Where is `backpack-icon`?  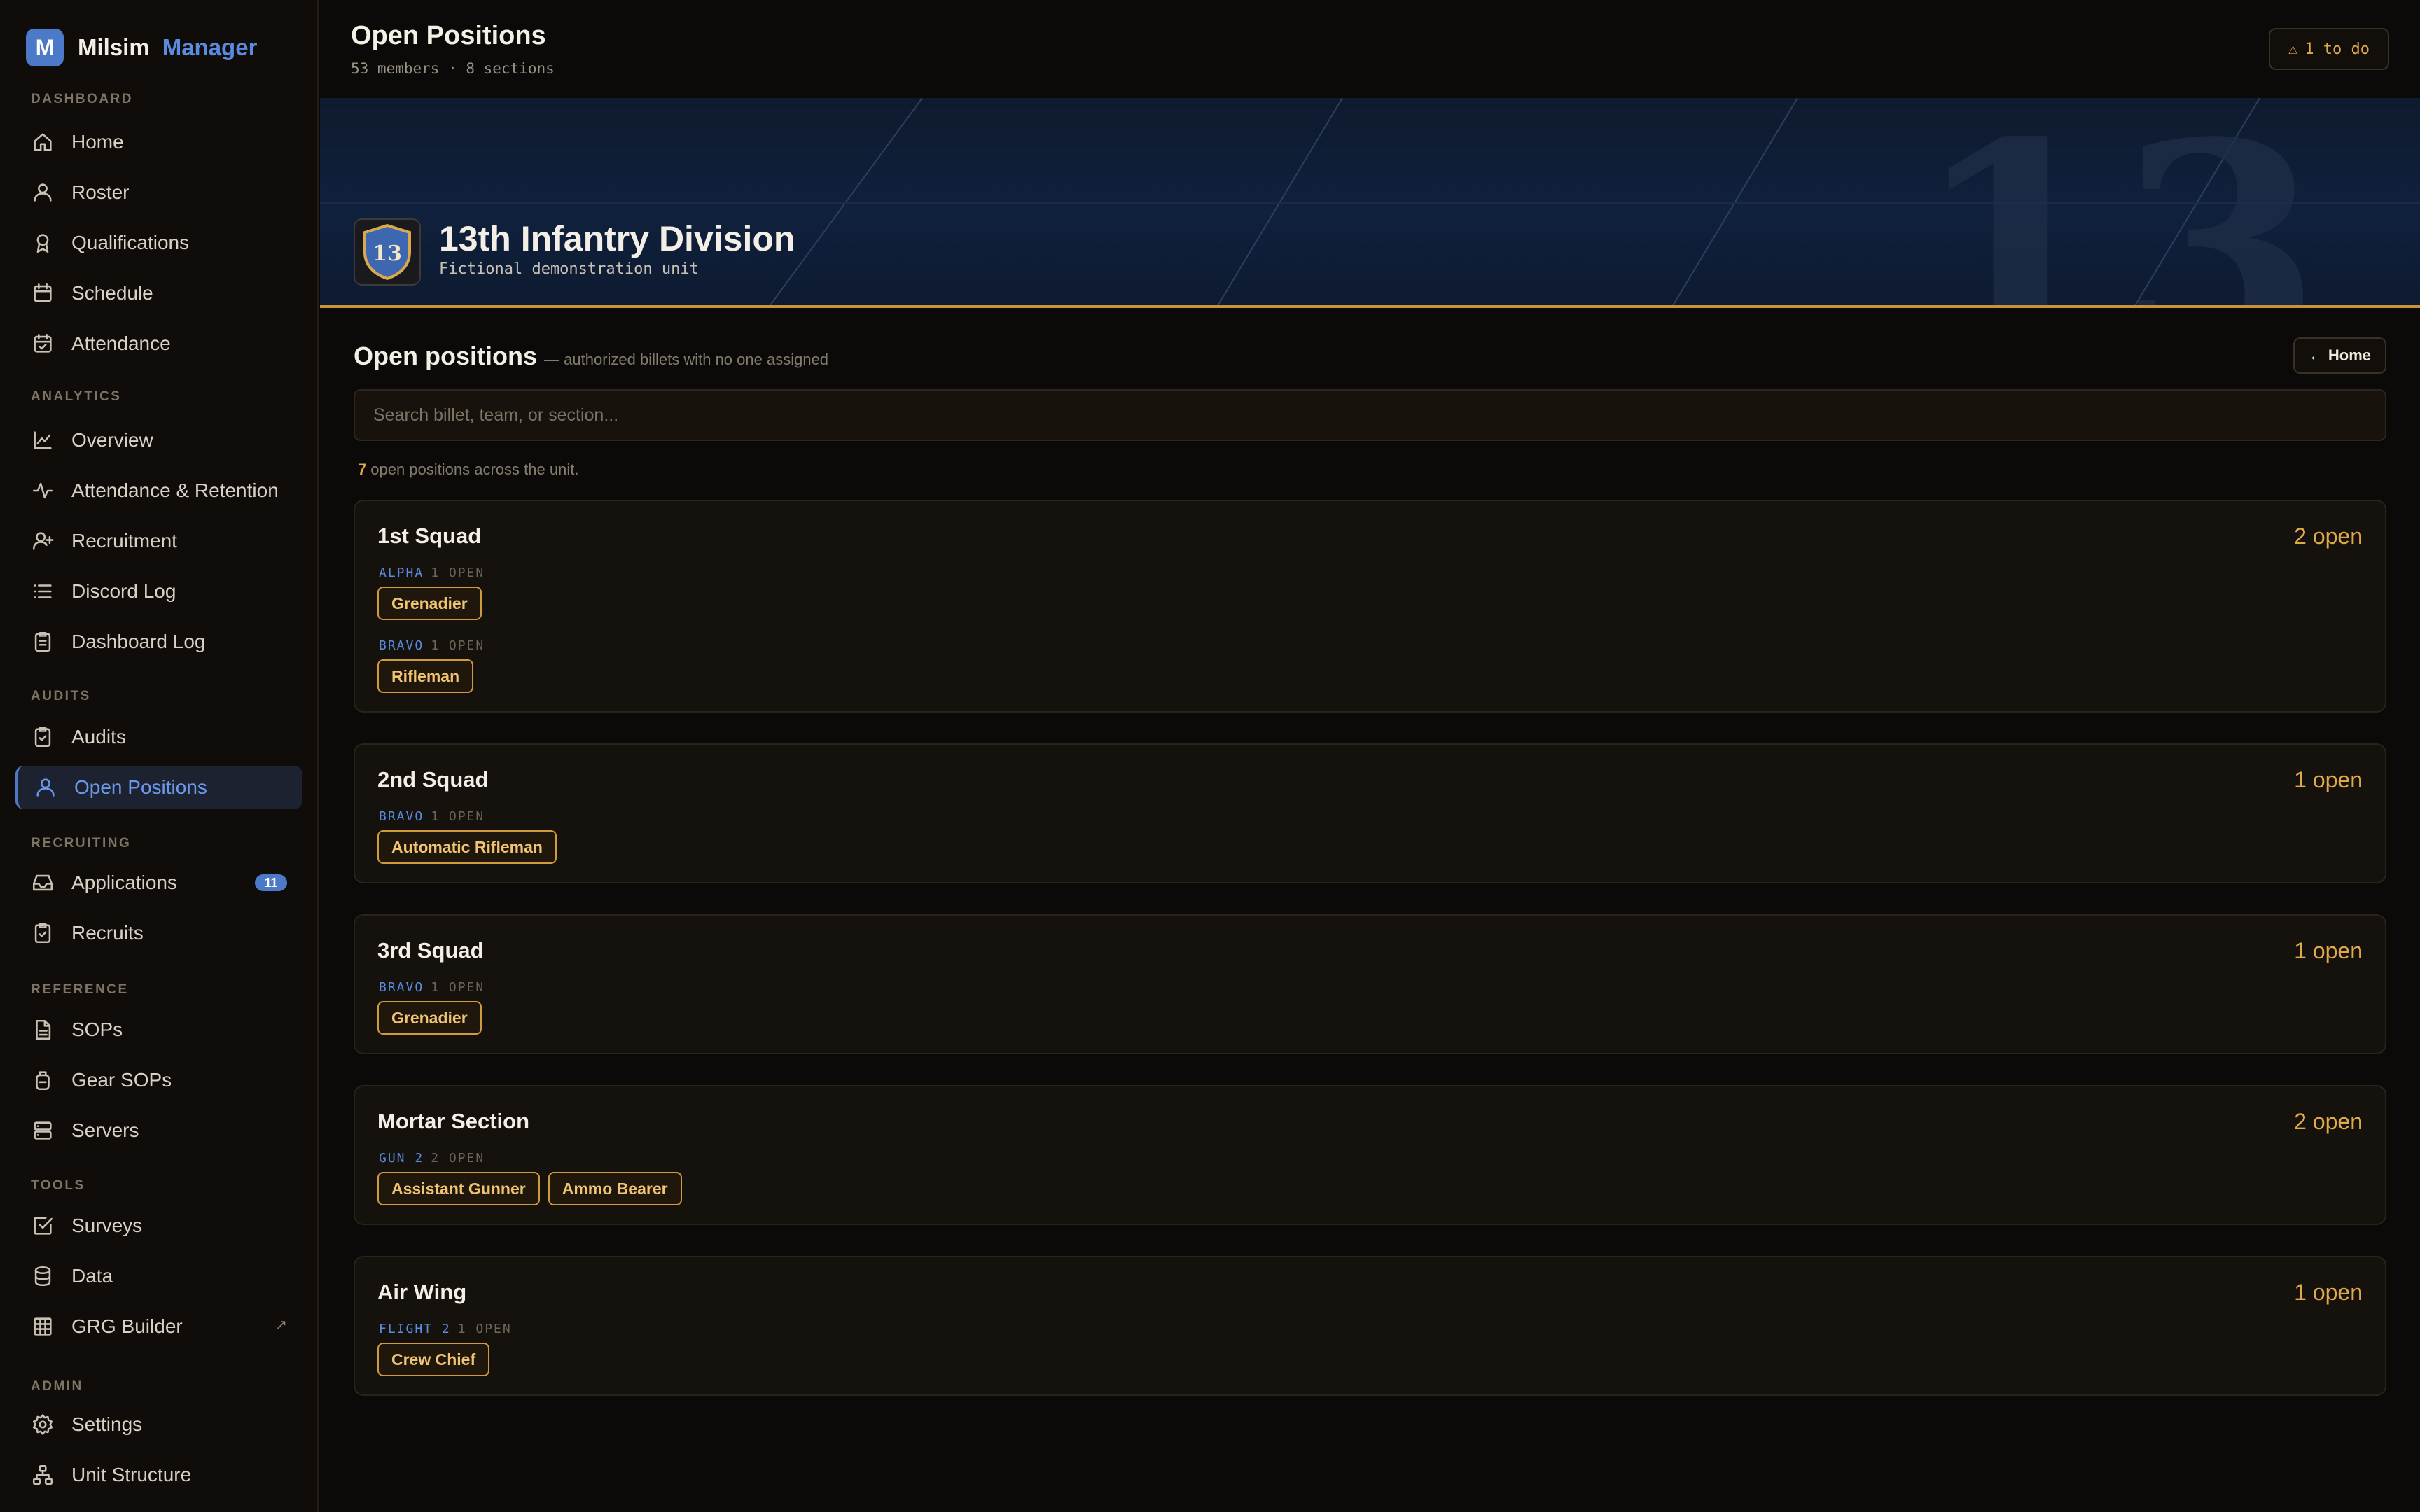 backpack-icon is located at coordinates (43, 1080).